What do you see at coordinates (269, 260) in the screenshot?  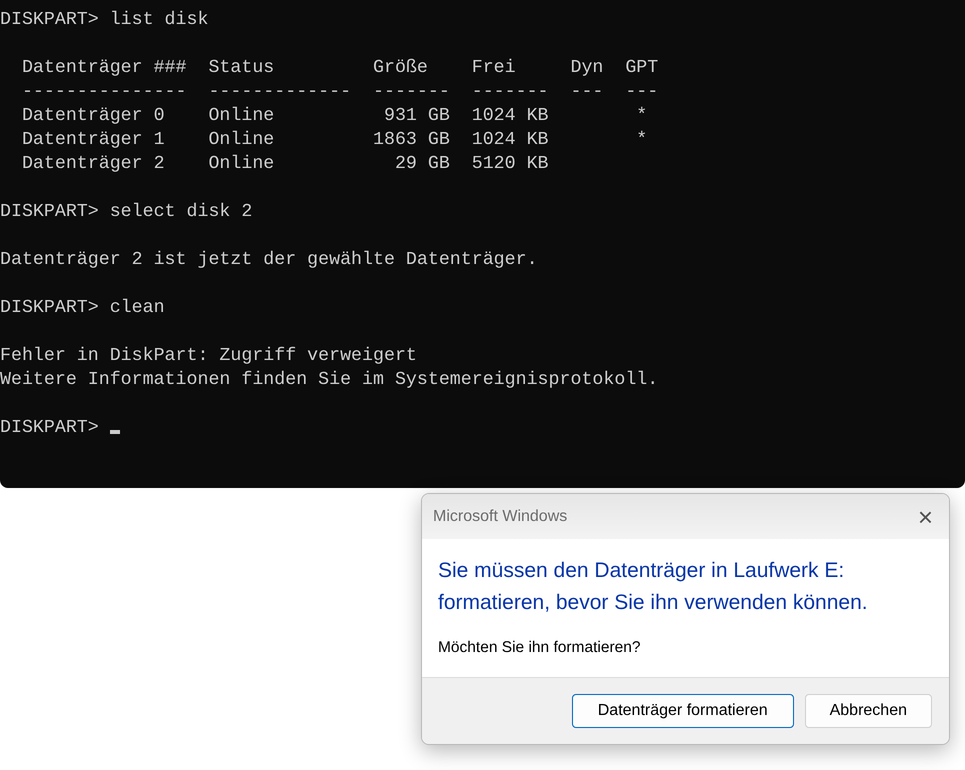 I see `console-output-line: Datenträger 2 ist jetzt der gewählte Datenträger.` at bounding box center [269, 260].